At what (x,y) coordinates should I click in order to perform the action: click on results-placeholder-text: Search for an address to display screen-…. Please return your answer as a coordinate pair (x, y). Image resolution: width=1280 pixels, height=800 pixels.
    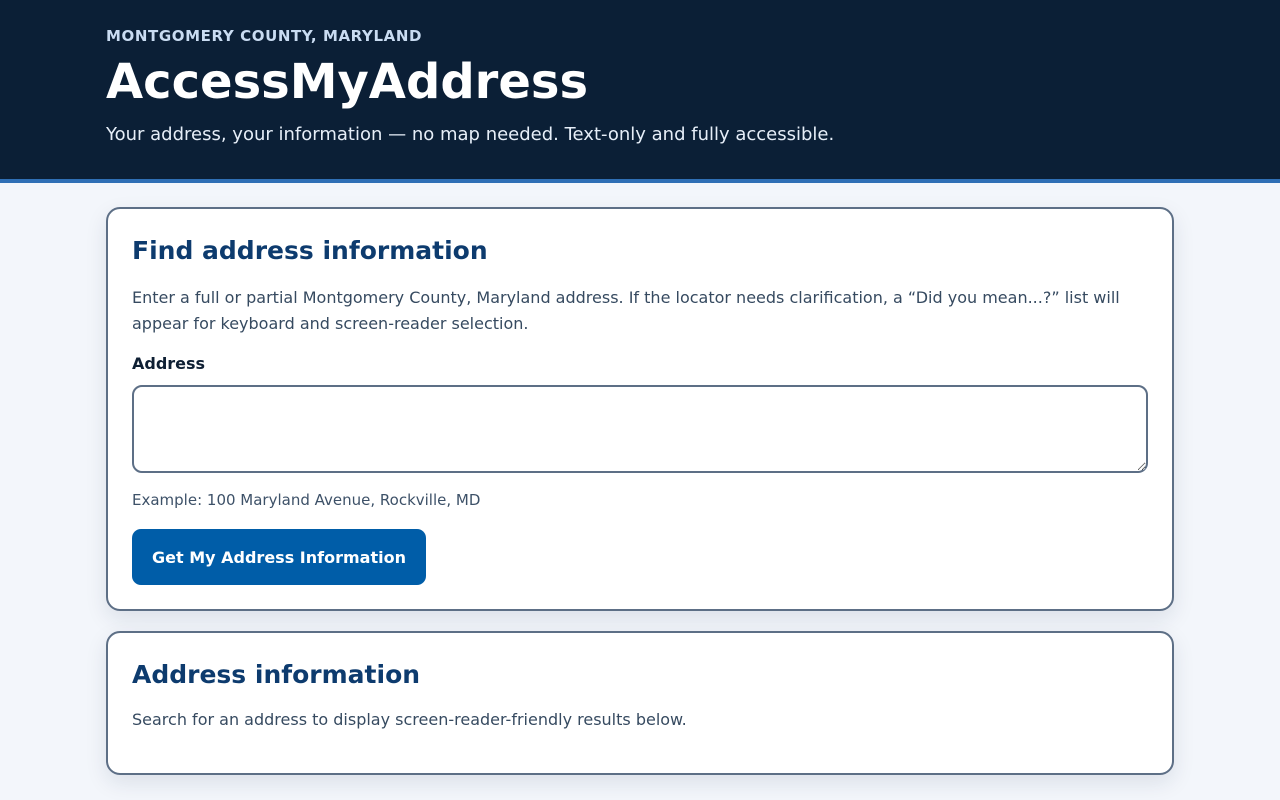
    Looking at the image, I should click on (409, 719).